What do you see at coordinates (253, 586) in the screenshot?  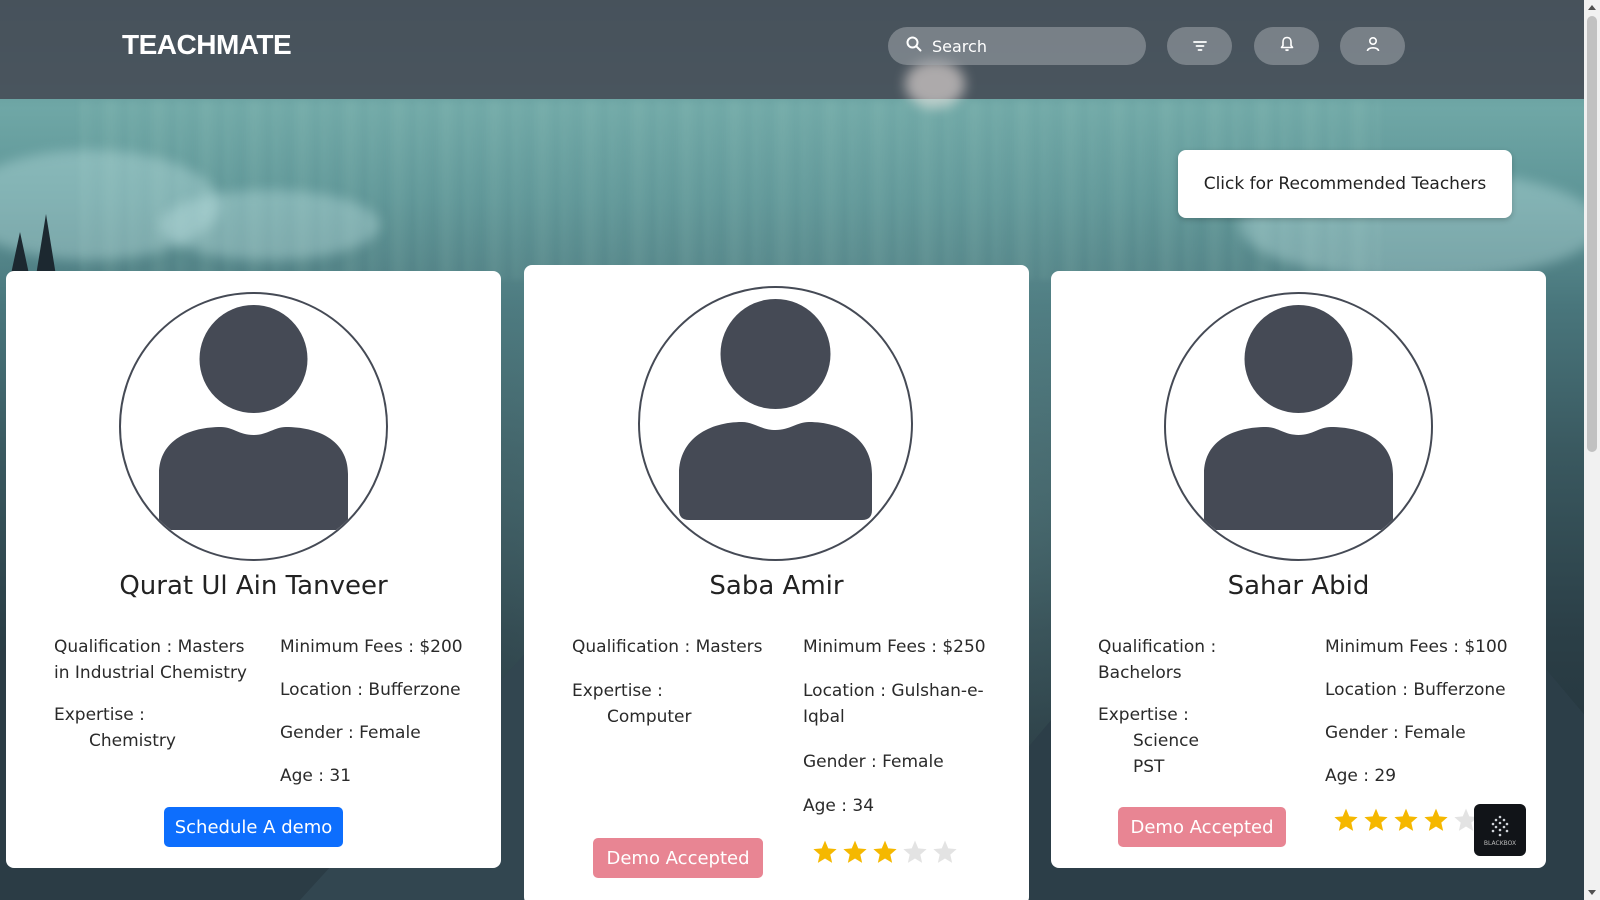 I see `teacher-name: Qurat Ul Ain Tanveer` at bounding box center [253, 586].